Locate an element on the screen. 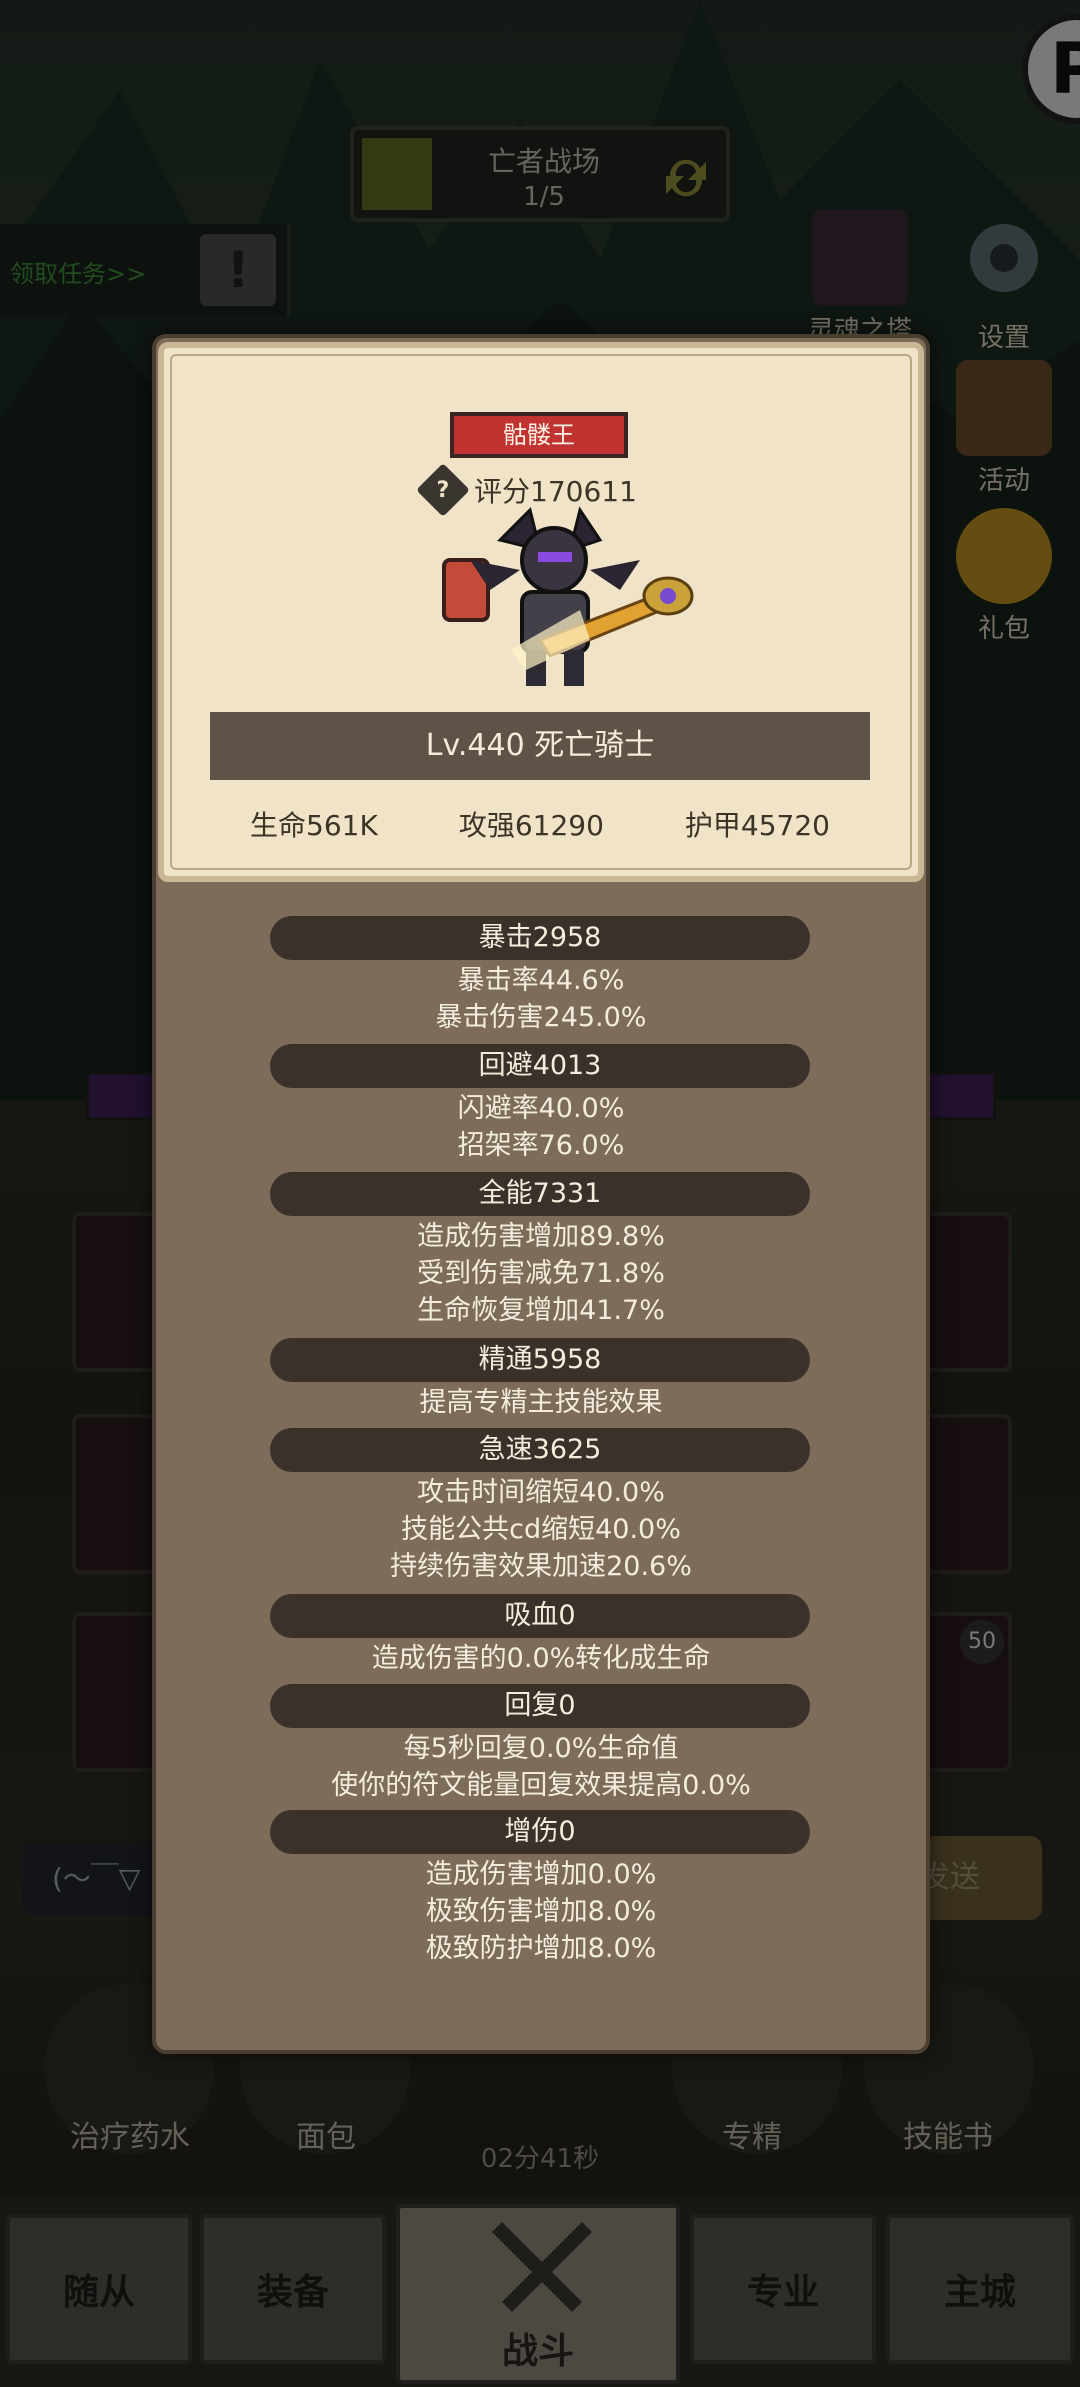 Image resolution: width=1080 pixels, height=2387 pixels. boss-base-stats: 生命561K 攻强61290 护甲45720 is located at coordinates (540, 826).